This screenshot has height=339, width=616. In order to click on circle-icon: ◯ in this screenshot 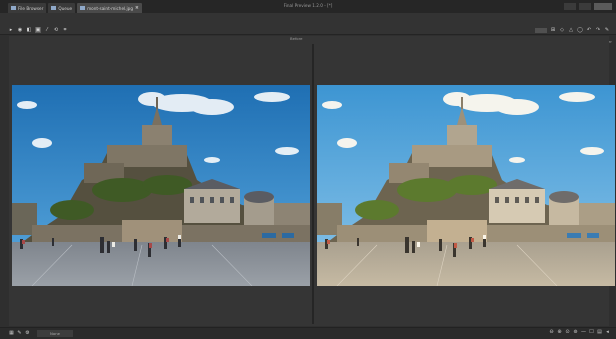, I will do `click(580, 30)`.